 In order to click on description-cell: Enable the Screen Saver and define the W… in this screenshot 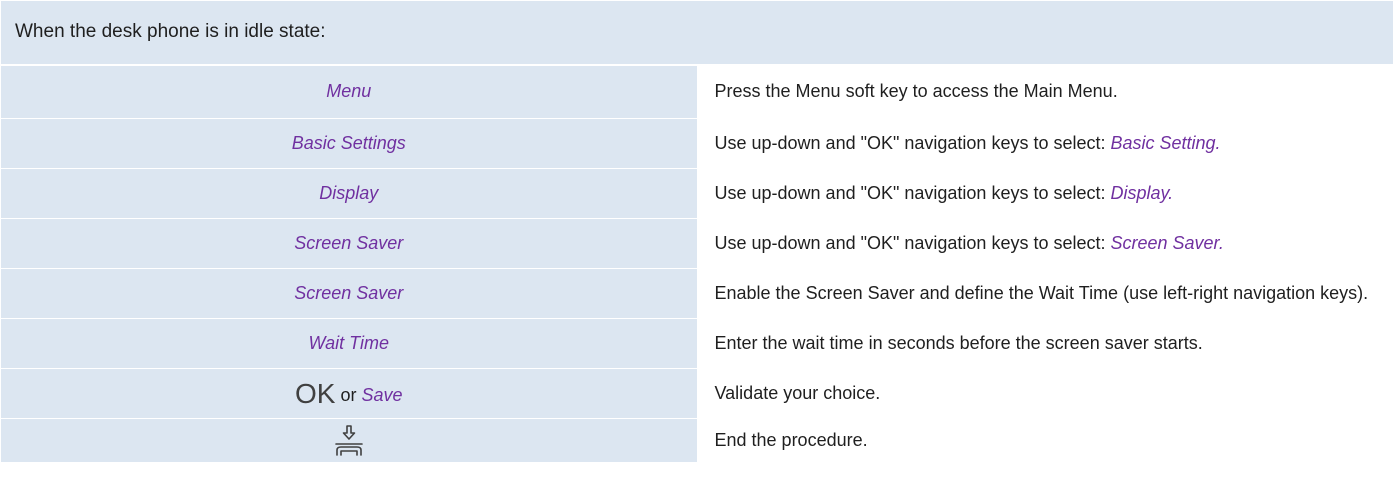, I will do `click(1045, 293)`.